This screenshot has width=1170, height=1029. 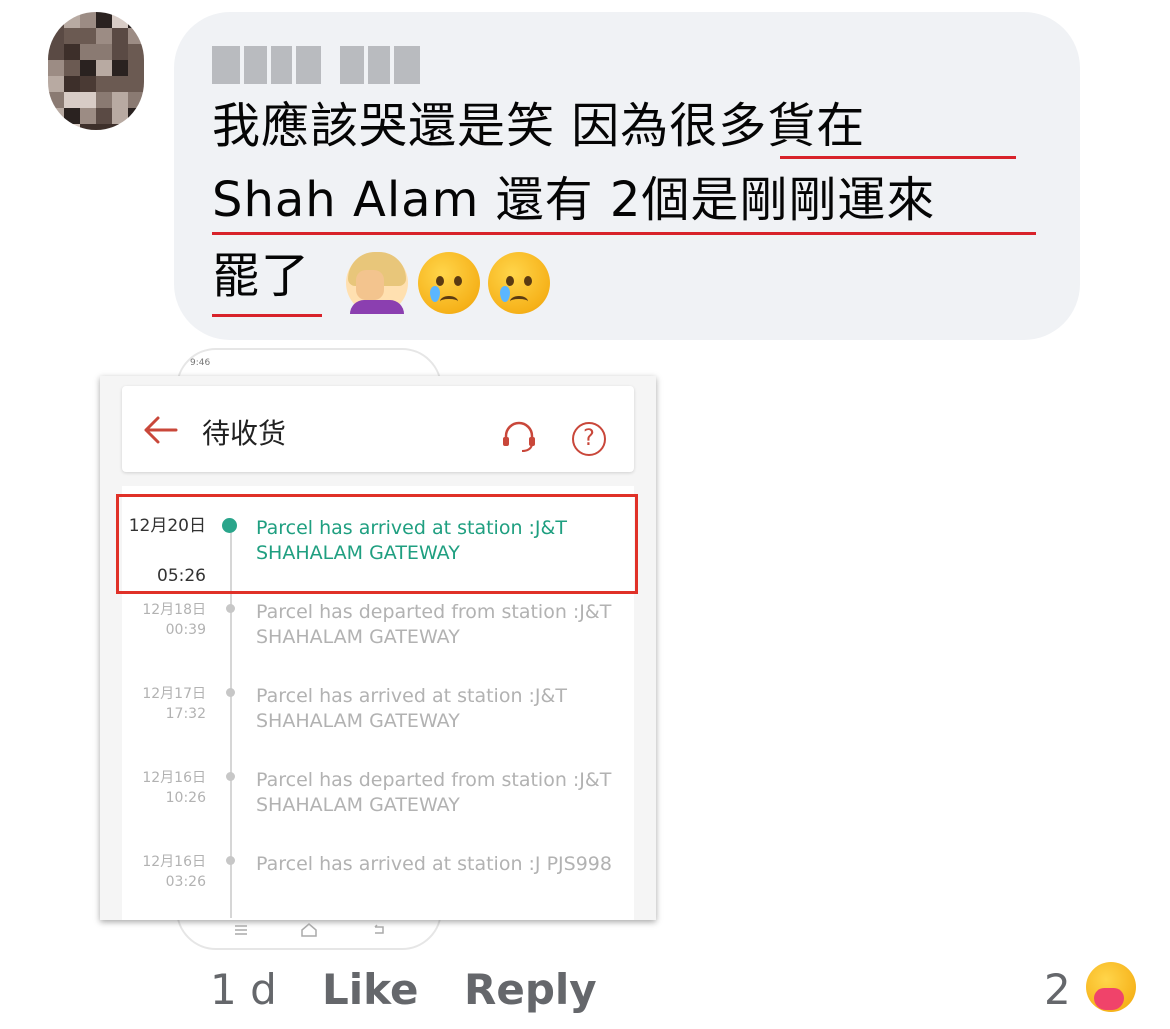 What do you see at coordinates (589, 439) in the screenshot?
I see `question-circle-icon: ?` at bounding box center [589, 439].